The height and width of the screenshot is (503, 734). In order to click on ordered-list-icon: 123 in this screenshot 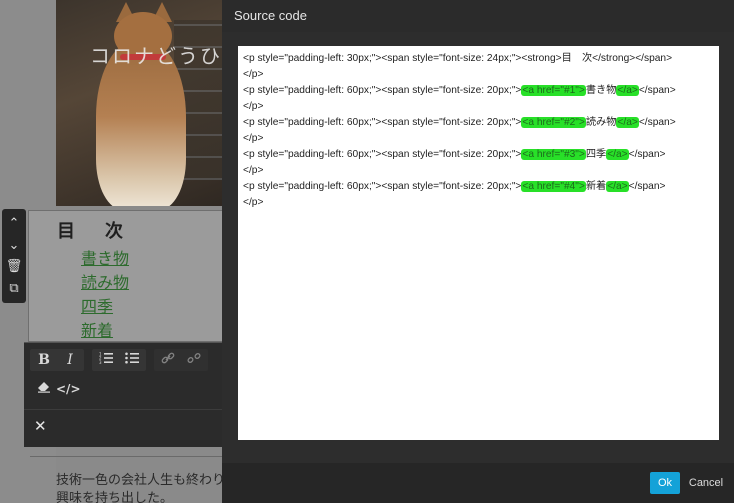, I will do `click(106, 360)`.